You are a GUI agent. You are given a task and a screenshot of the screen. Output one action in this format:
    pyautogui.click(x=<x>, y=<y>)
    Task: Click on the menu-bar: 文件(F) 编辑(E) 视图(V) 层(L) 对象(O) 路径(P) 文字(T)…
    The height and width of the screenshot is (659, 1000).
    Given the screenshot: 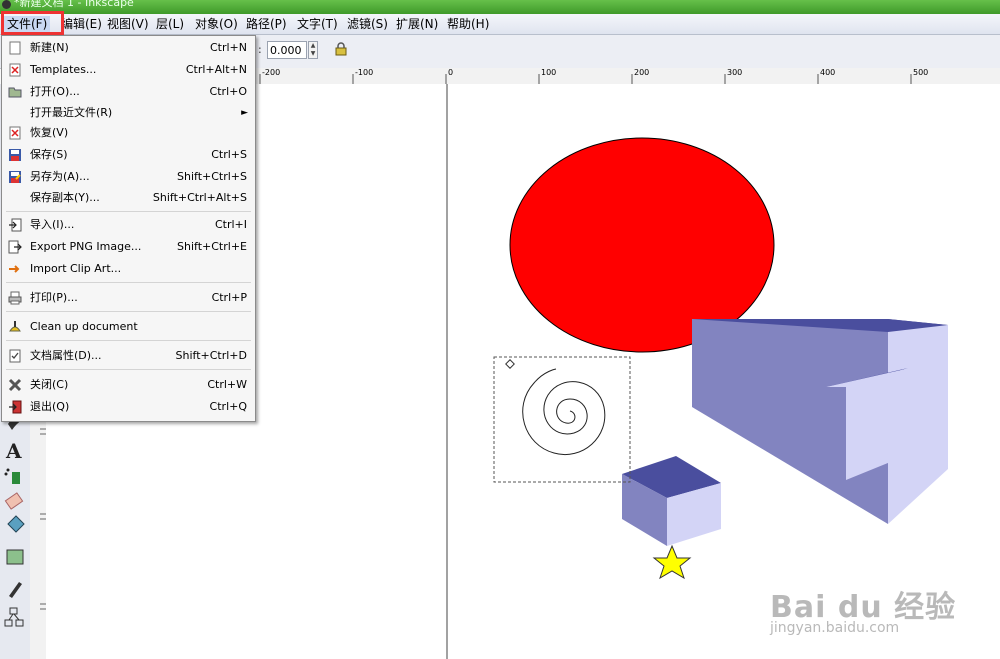 What is the action you would take?
    pyautogui.click(x=500, y=24)
    